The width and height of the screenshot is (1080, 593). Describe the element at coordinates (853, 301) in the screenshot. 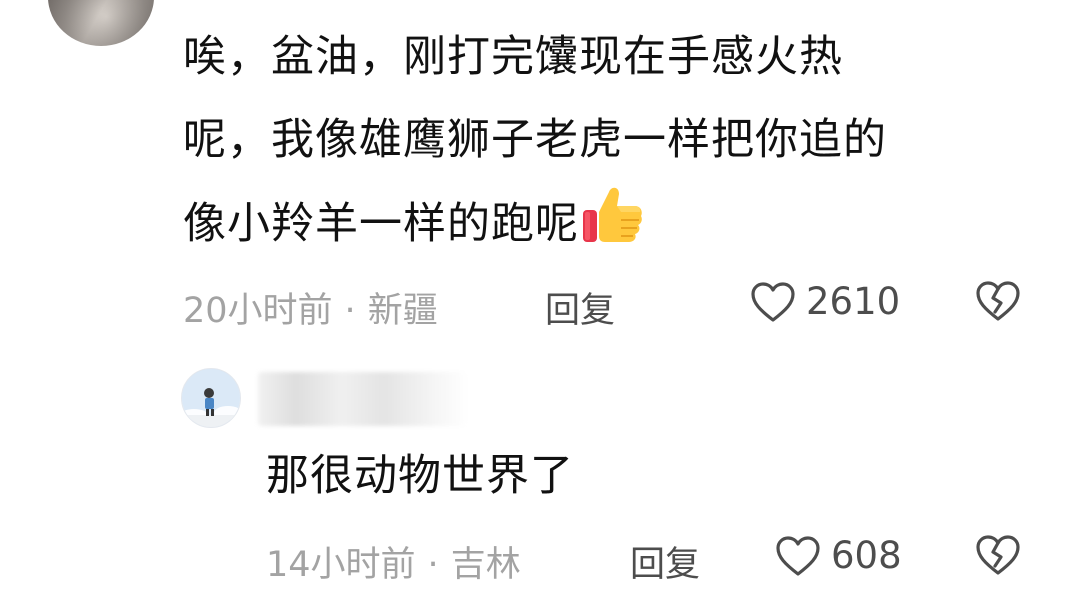

I see `comment-like-count: 2610` at that location.